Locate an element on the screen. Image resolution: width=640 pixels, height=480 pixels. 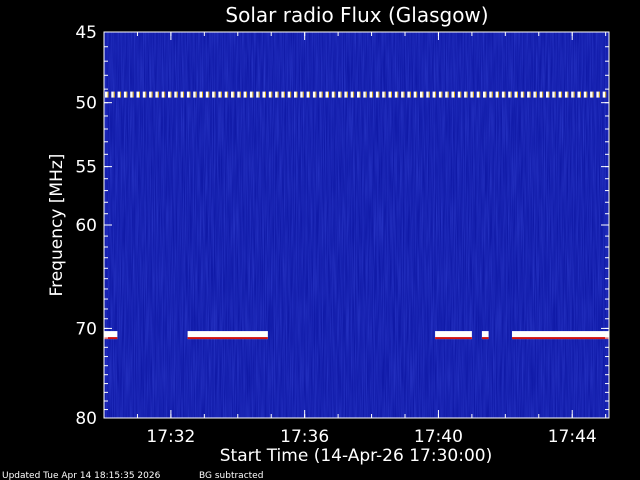
x-tick-label: 17:36 is located at coordinates (304, 437).